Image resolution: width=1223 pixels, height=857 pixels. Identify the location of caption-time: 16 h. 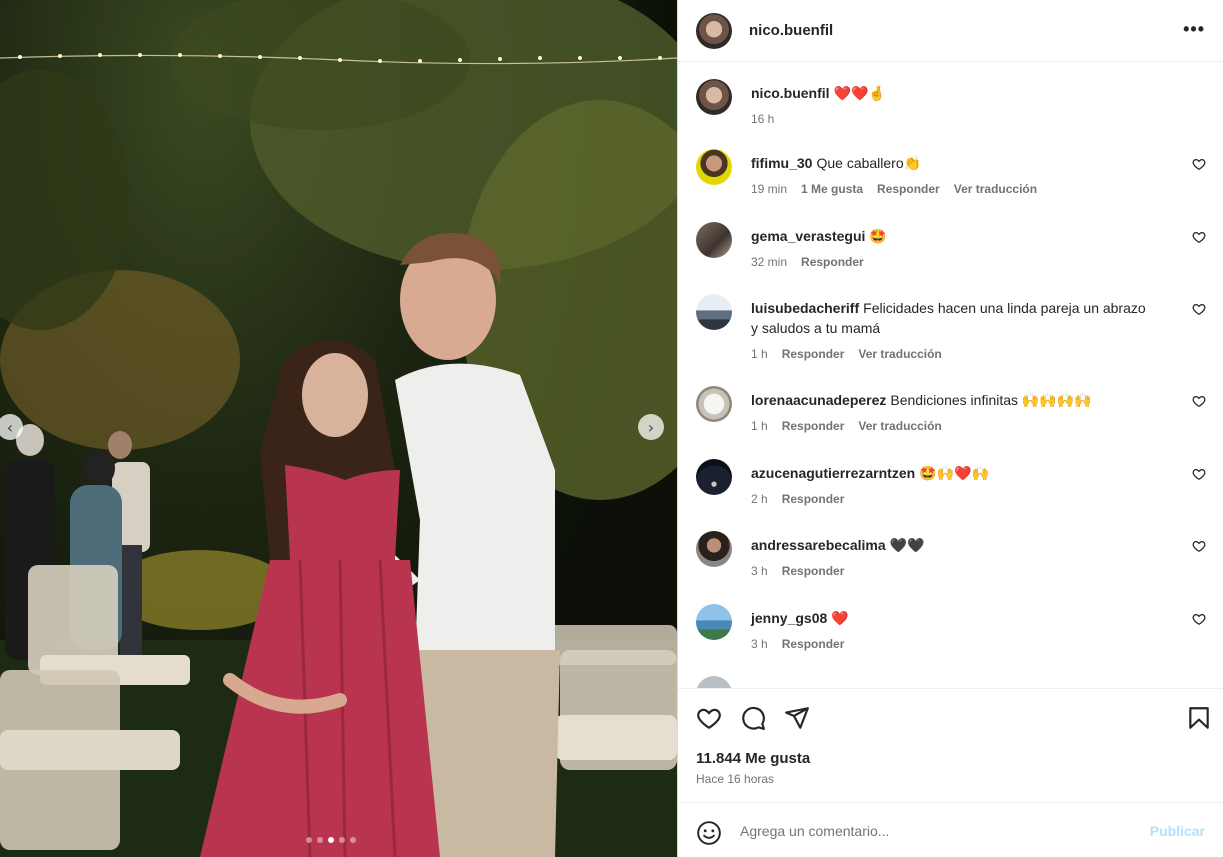
(763, 119).